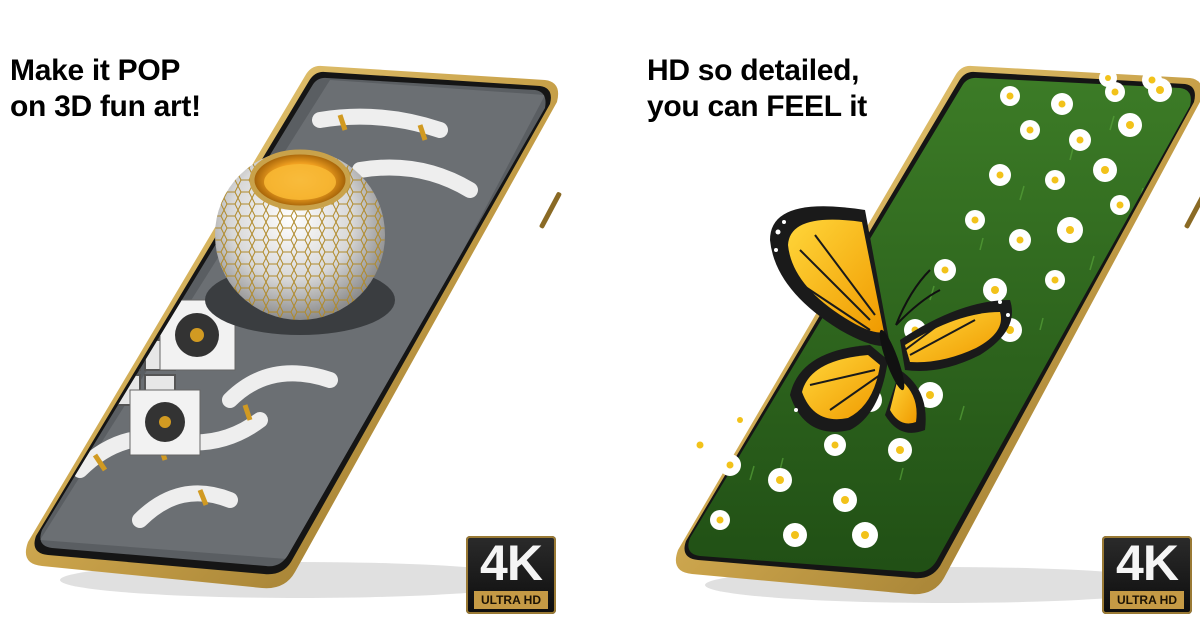 This screenshot has height=623, width=1200. I want to click on badge-4k-ultra-hd-left: 4K ULTRA HD, so click(511, 575).